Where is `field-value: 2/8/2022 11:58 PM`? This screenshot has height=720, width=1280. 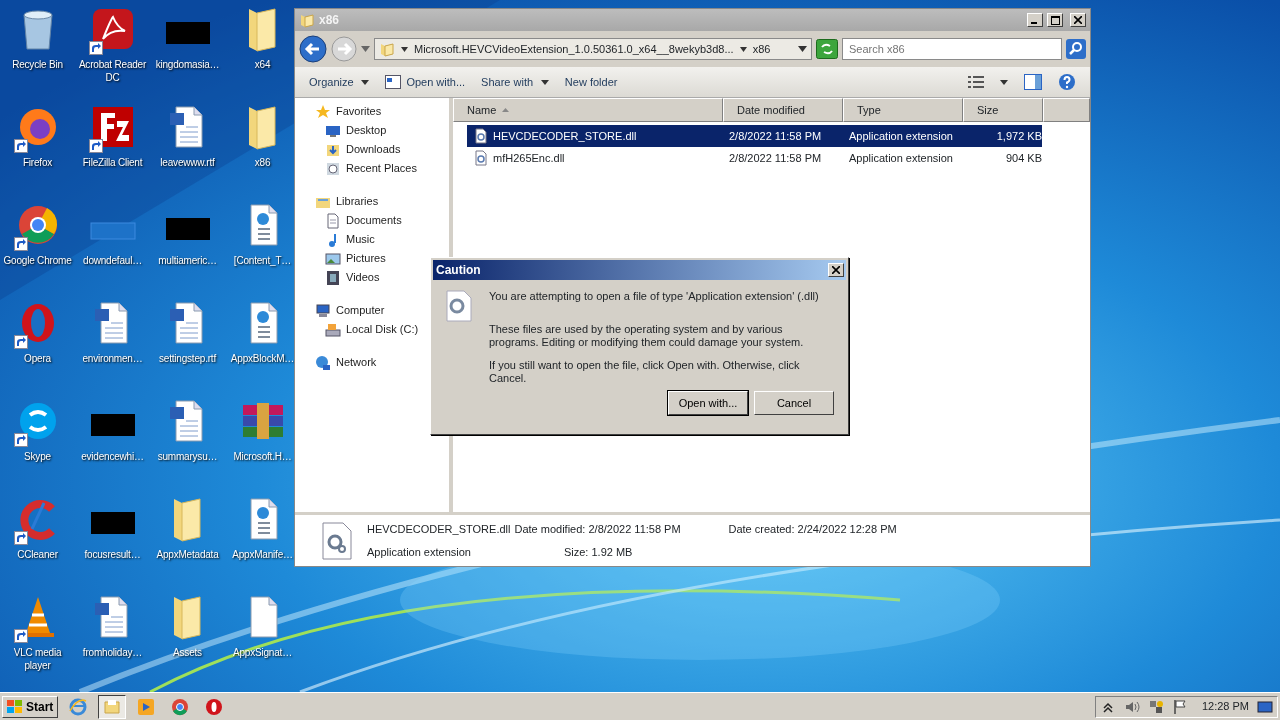
field-value: 2/8/2022 11:58 PM is located at coordinates (634, 529).